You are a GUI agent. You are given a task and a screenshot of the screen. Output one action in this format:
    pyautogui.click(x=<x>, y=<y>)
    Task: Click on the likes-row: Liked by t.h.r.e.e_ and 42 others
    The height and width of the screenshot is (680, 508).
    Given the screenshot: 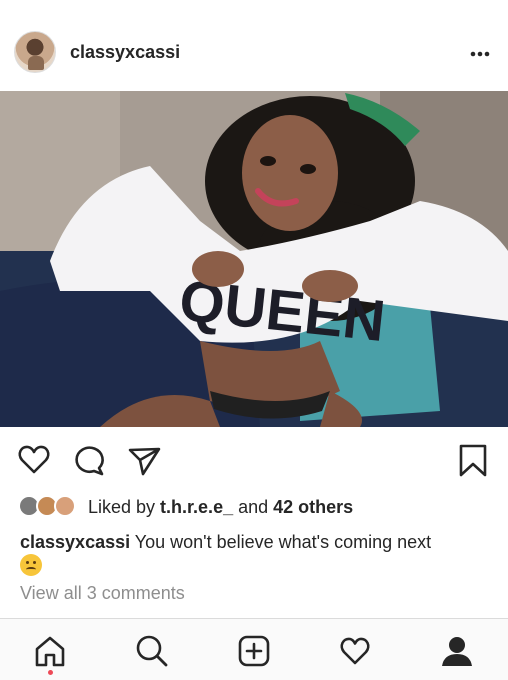 What is the action you would take?
    pyautogui.click(x=185, y=507)
    